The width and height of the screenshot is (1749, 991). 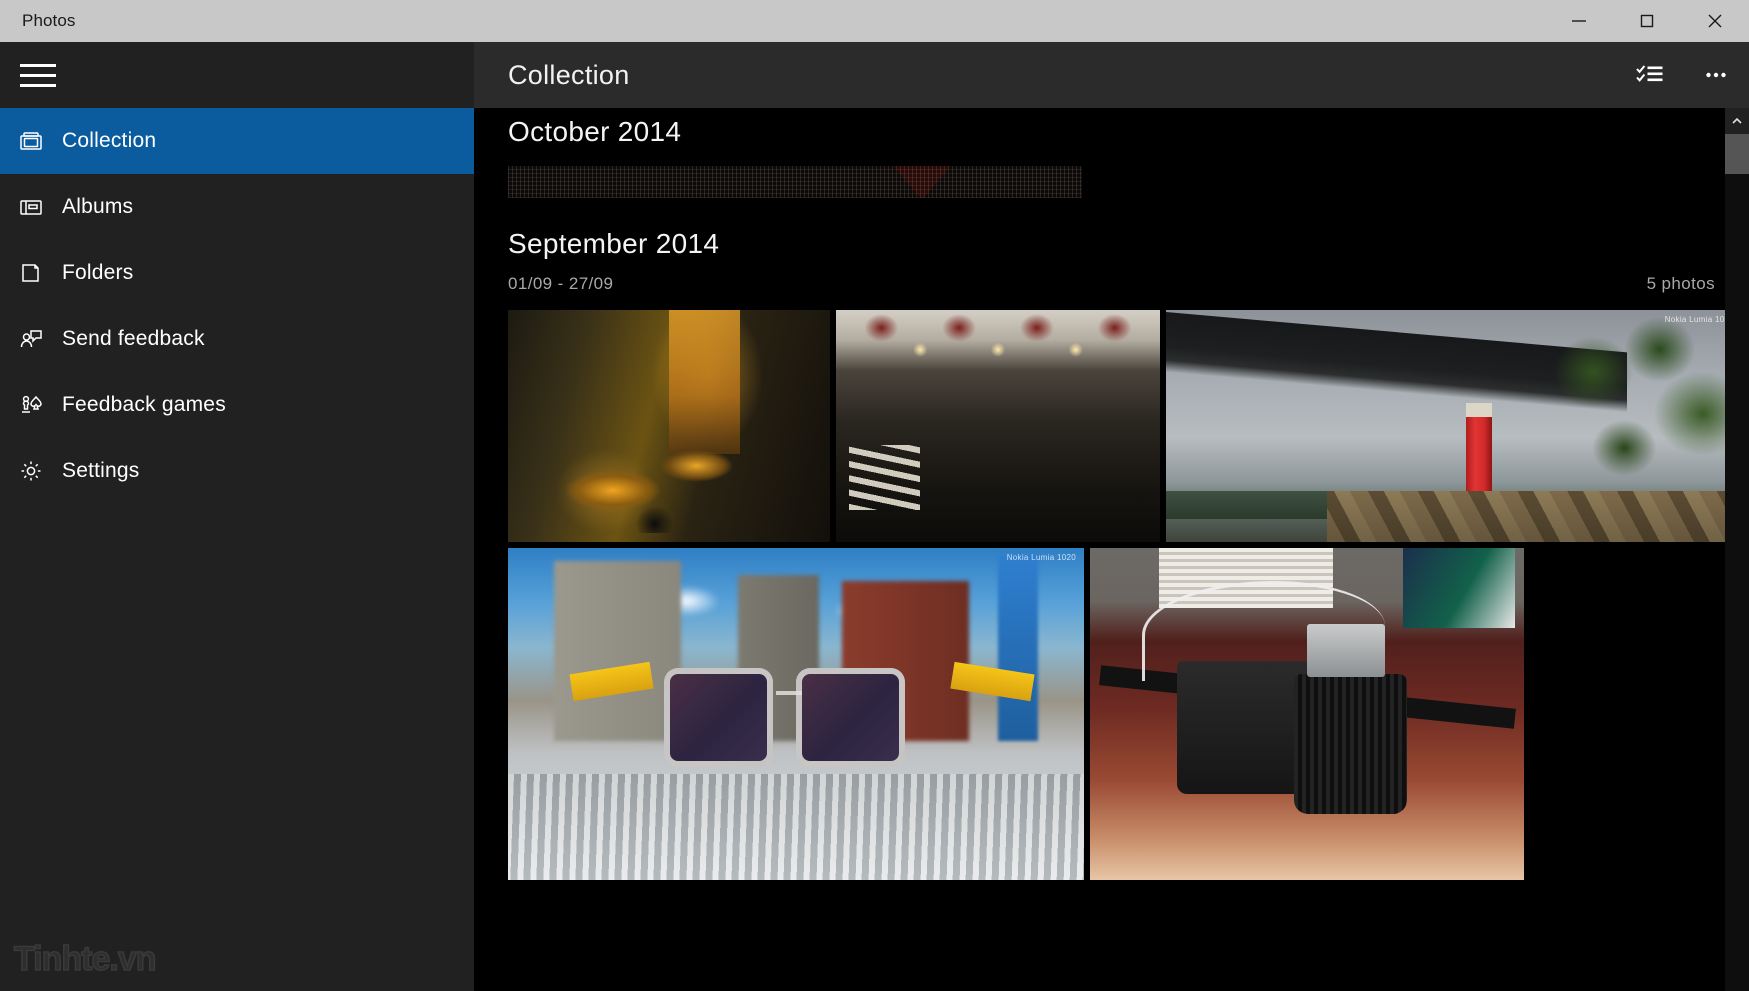 I want to click on sidebar-item-label: Settings, so click(x=101, y=470).